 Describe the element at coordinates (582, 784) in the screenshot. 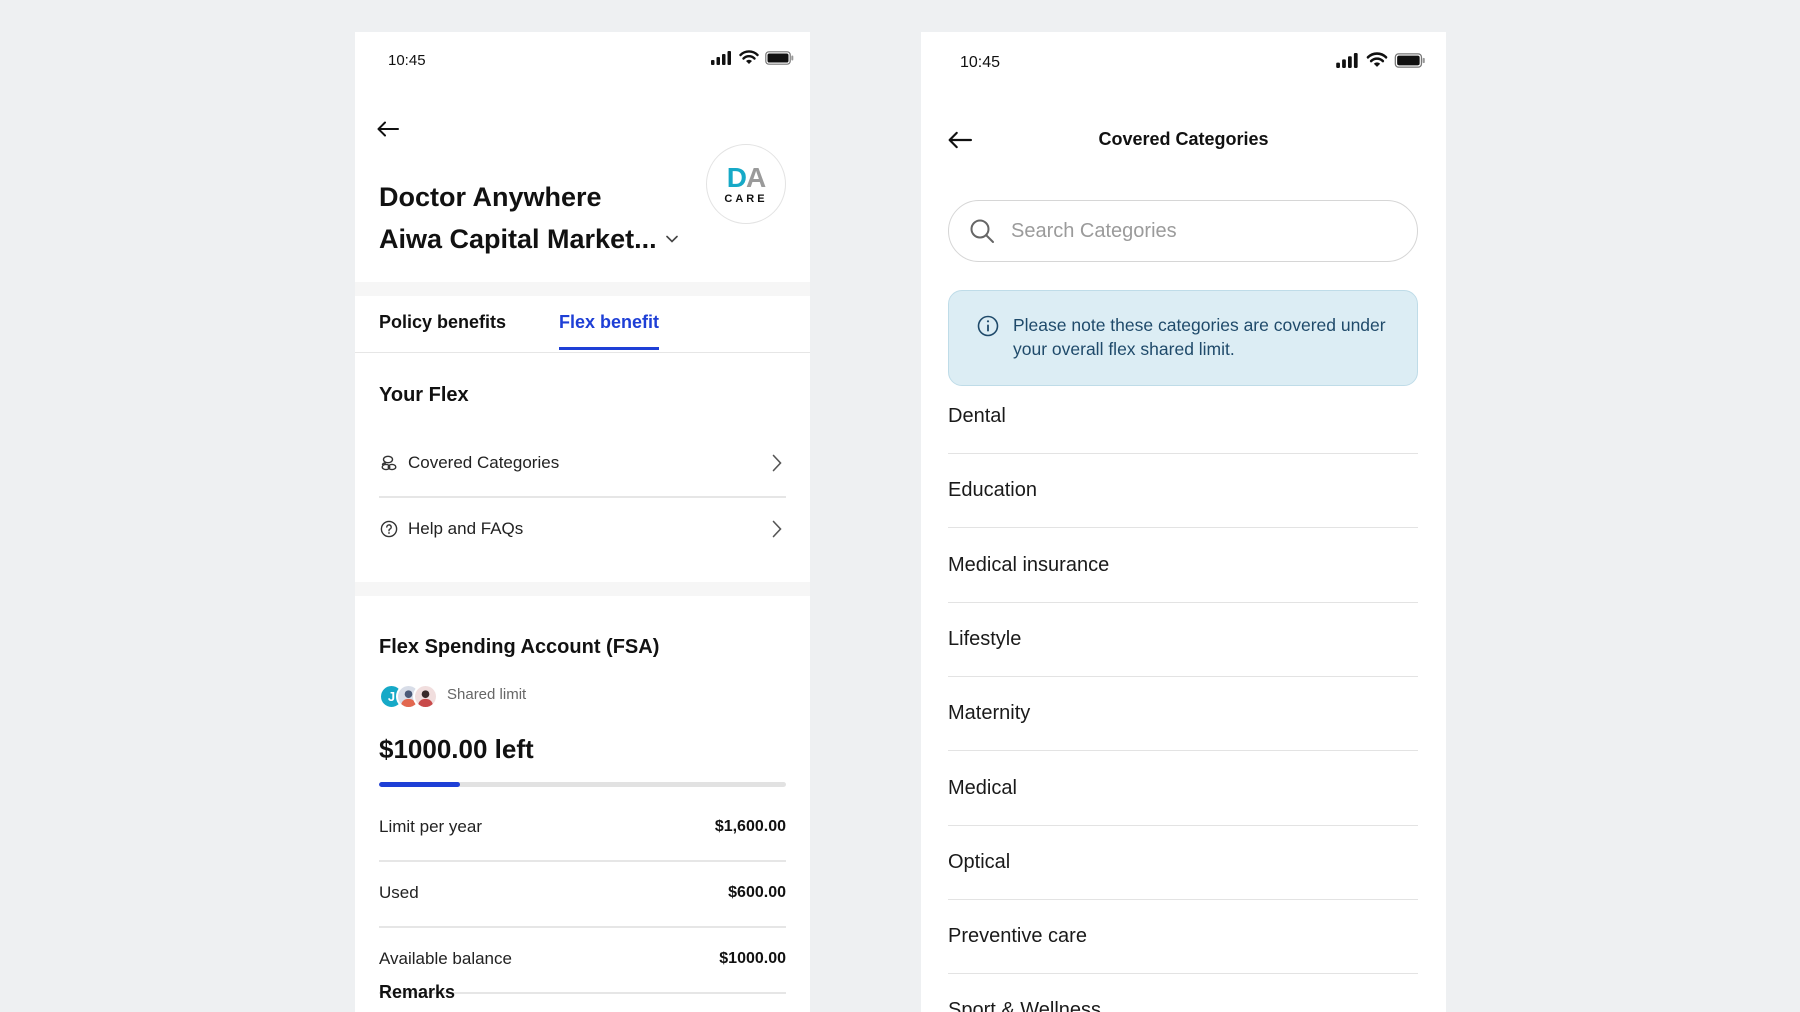

I see `fsa-progress-bar` at that location.